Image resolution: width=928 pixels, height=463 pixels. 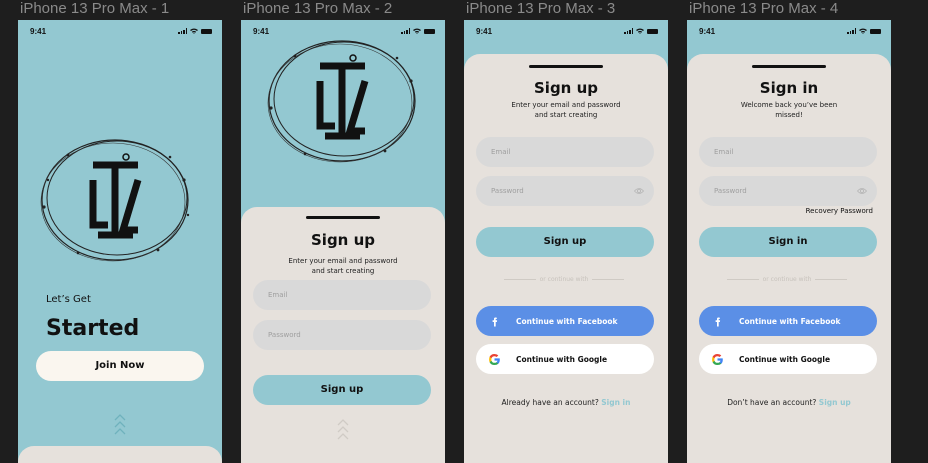 I want to click on signin-prompt: Already have an account? Sign in, so click(x=566, y=402).